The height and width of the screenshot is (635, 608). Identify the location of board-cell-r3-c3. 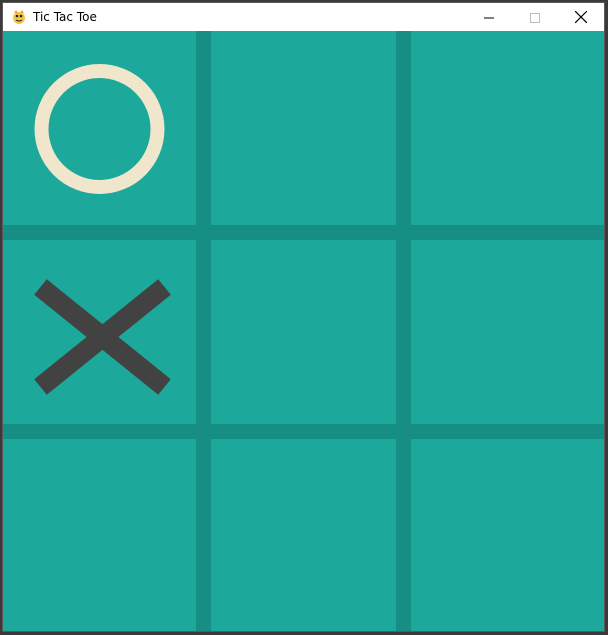
(507, 535).